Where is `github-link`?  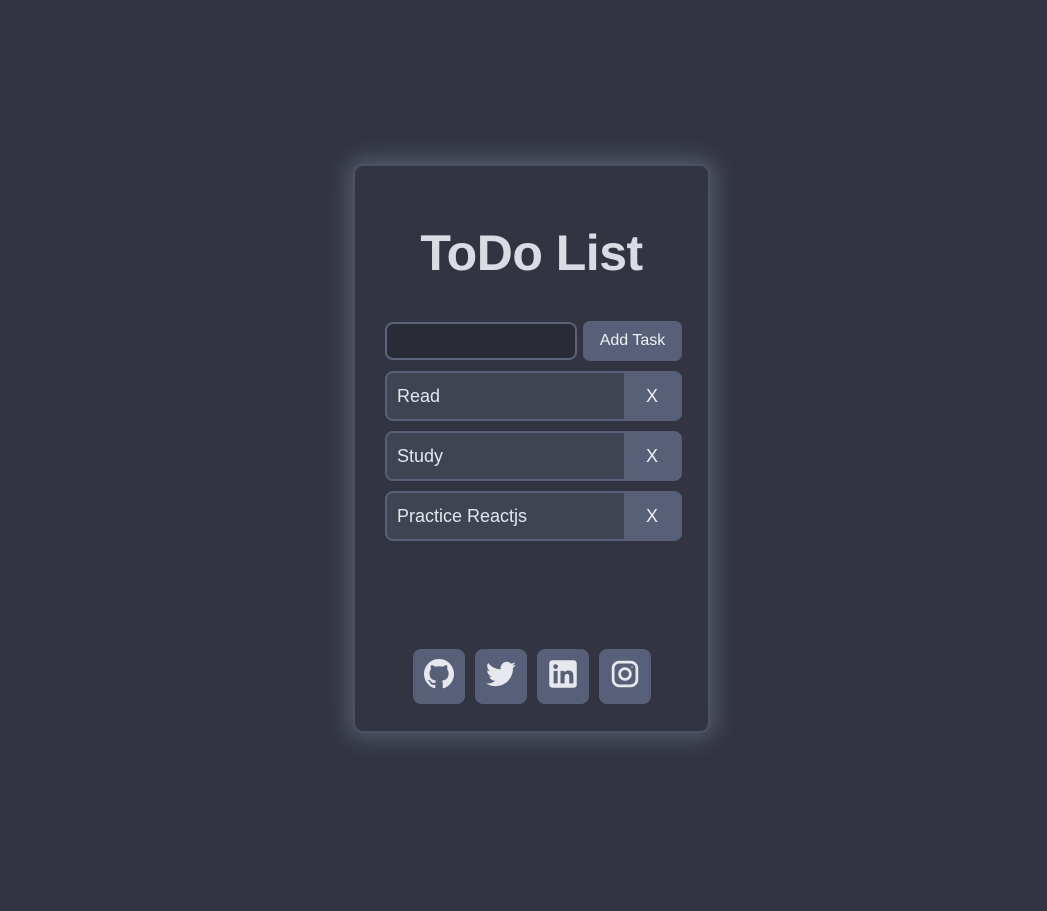 github-link is located at coordinates (438, 676).